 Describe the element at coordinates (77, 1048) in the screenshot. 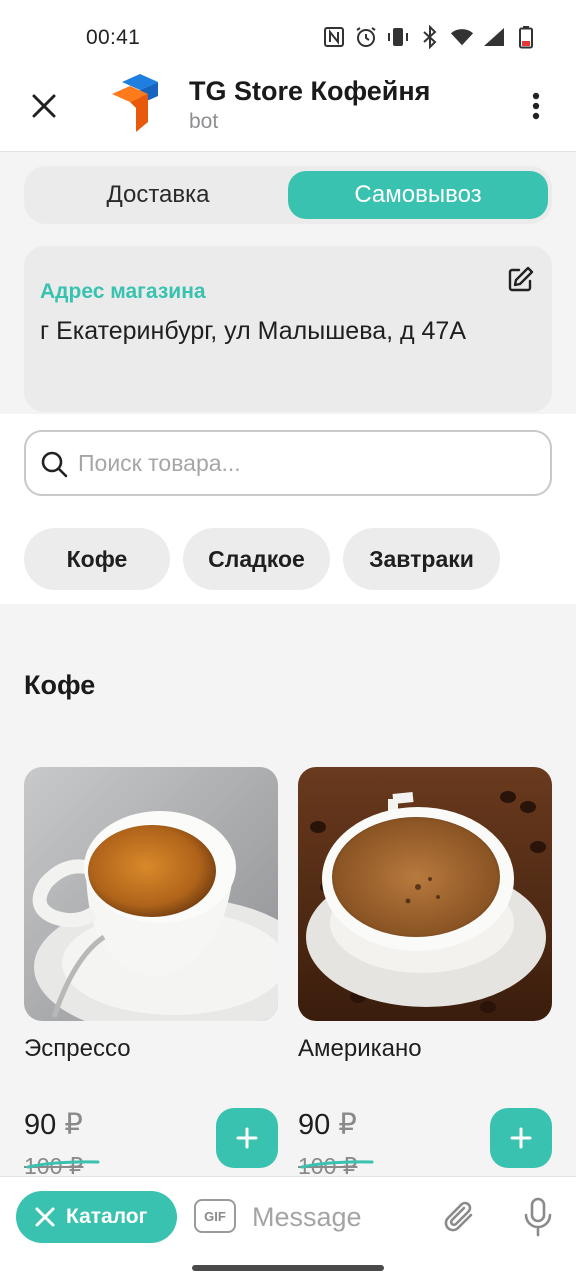

I see `product-name: Эспрессо` at that location.